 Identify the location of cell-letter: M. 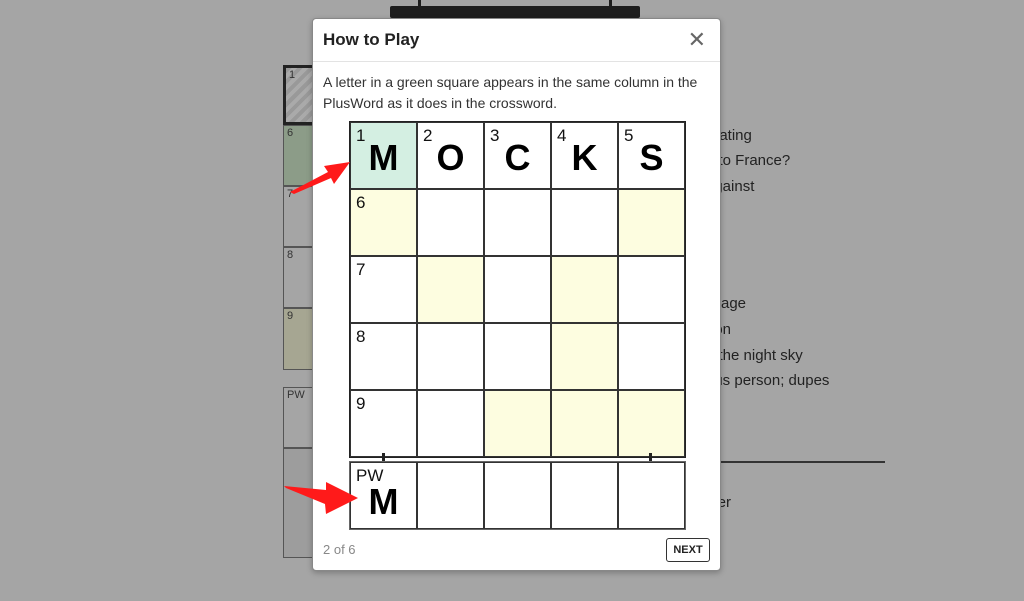
(383, 157).